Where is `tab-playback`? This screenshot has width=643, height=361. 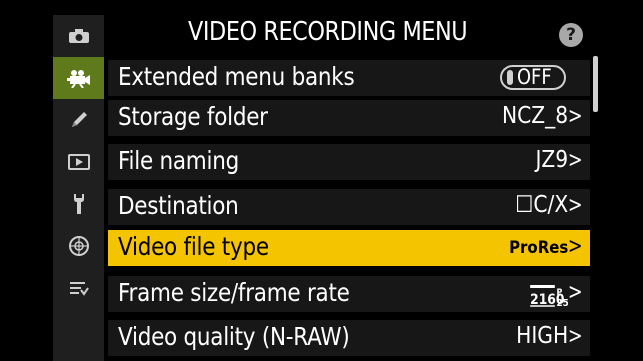 tab-playback is located at coordinates (78, 162).